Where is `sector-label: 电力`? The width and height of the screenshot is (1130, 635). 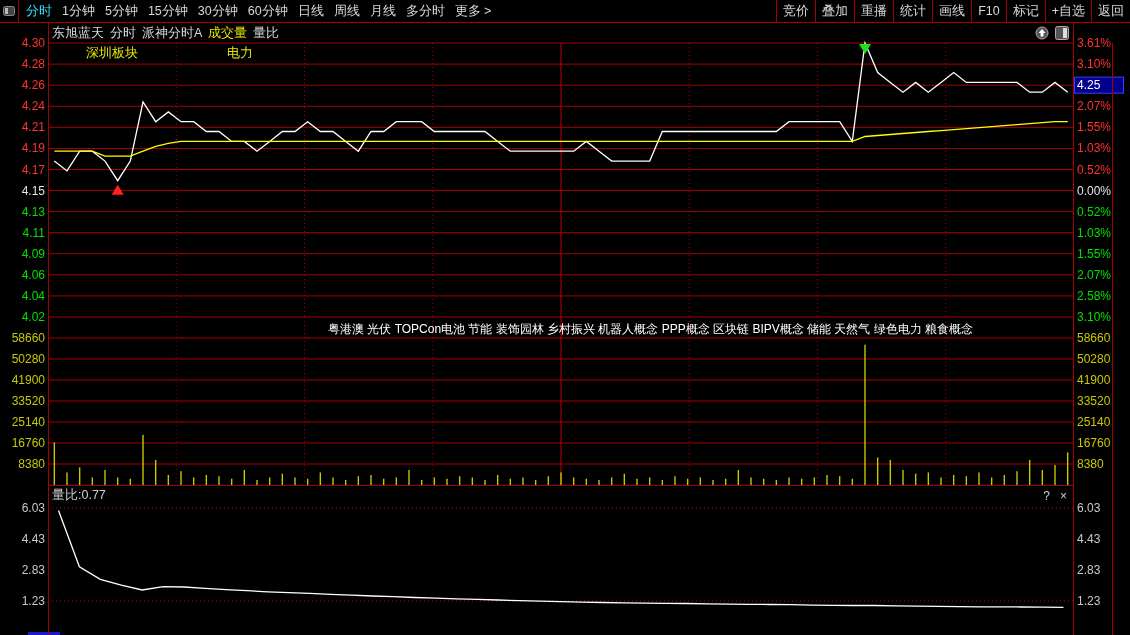
sector-label: 电力 is located at coordinates (240, 53).